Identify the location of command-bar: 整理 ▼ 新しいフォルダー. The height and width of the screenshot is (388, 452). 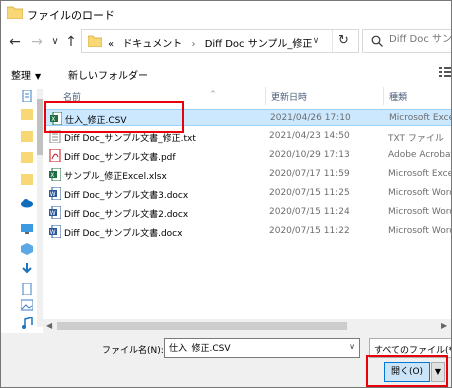
(226, 73).